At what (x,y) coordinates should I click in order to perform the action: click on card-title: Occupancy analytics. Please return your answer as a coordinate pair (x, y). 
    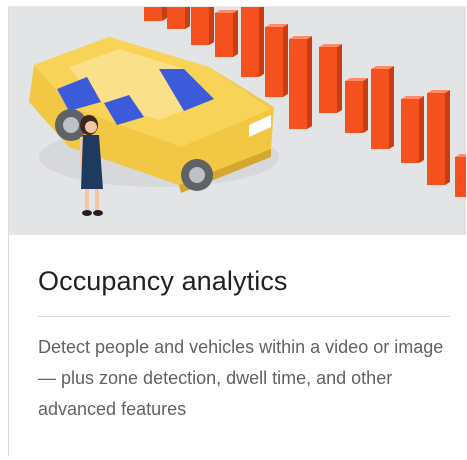
    Looking at the image, I should click on (163, 281).